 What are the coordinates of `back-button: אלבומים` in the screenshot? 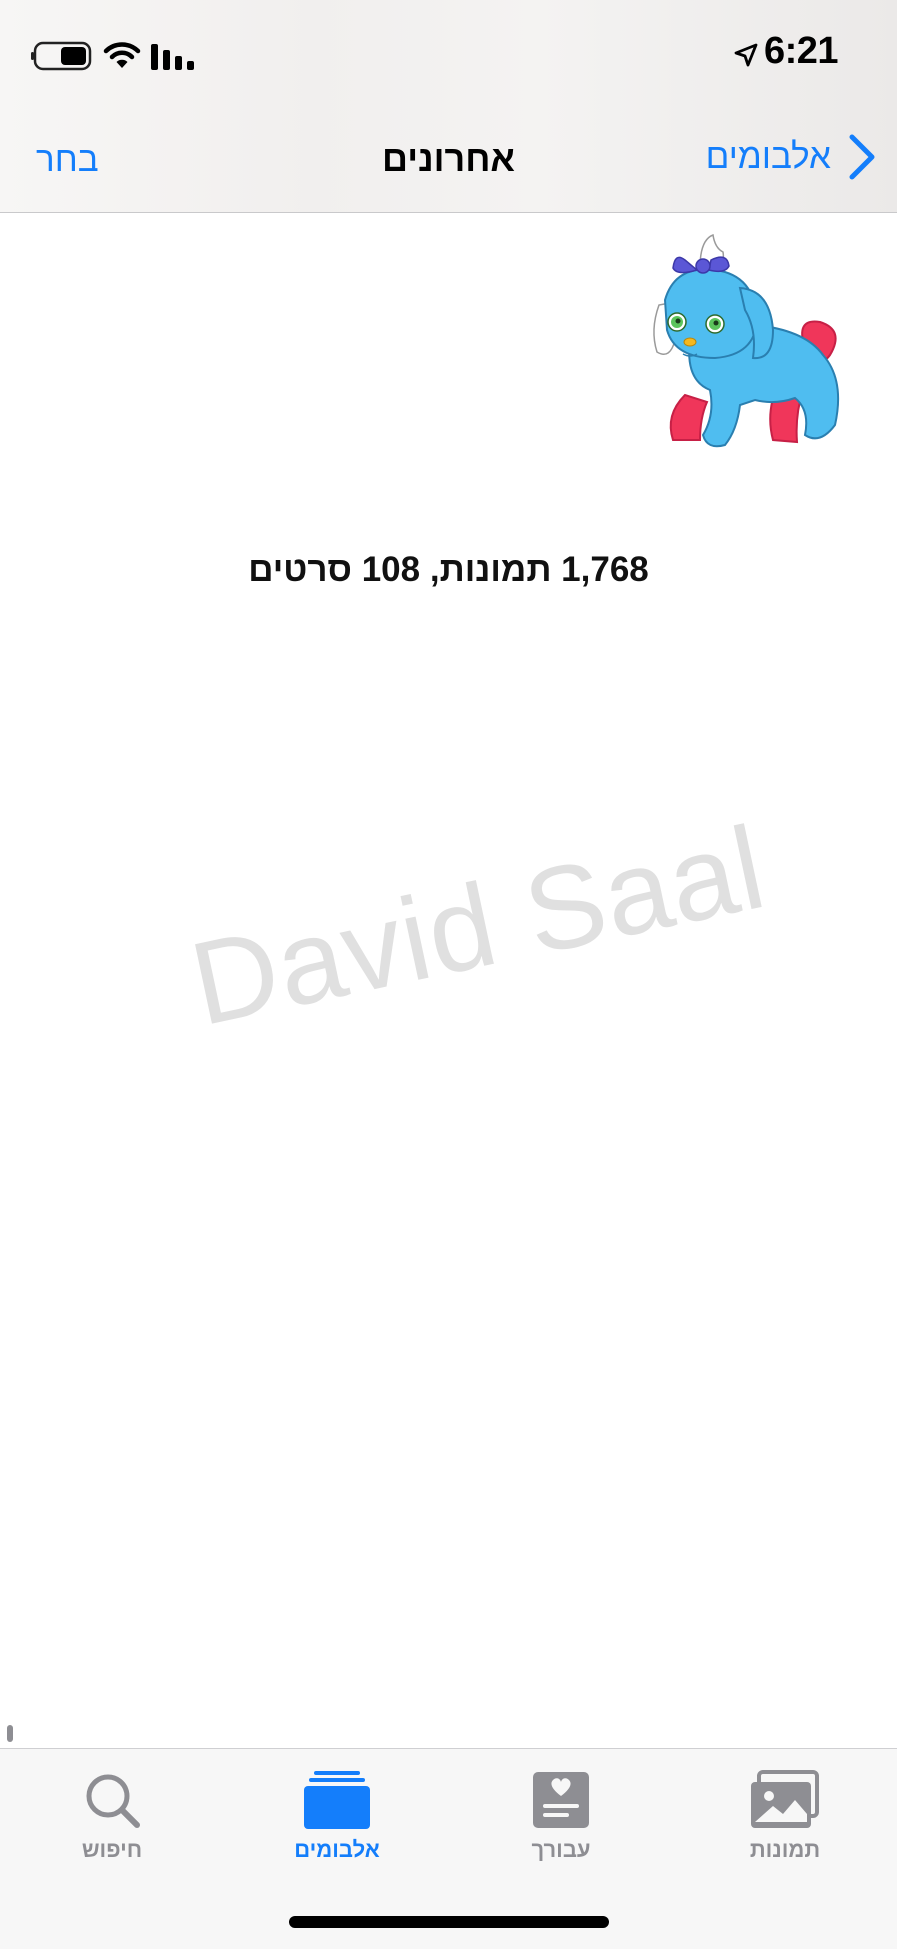 It's located at (791, 157).